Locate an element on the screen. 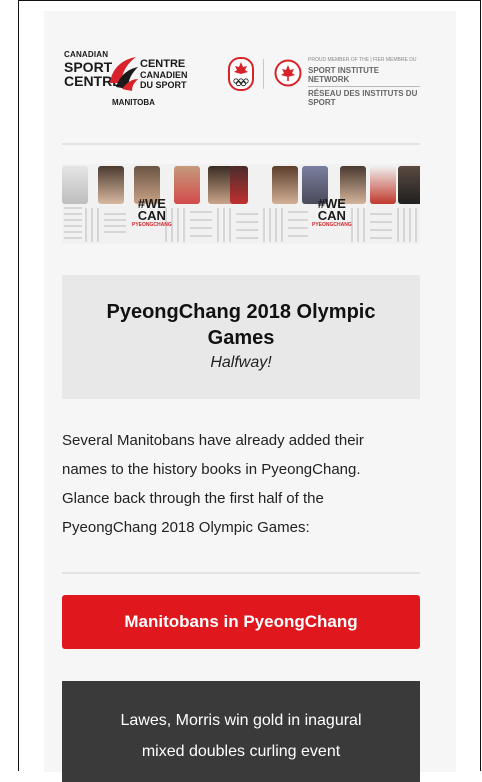  csc-line-canadien: CANADIEN is located at coordinates (164, 75).